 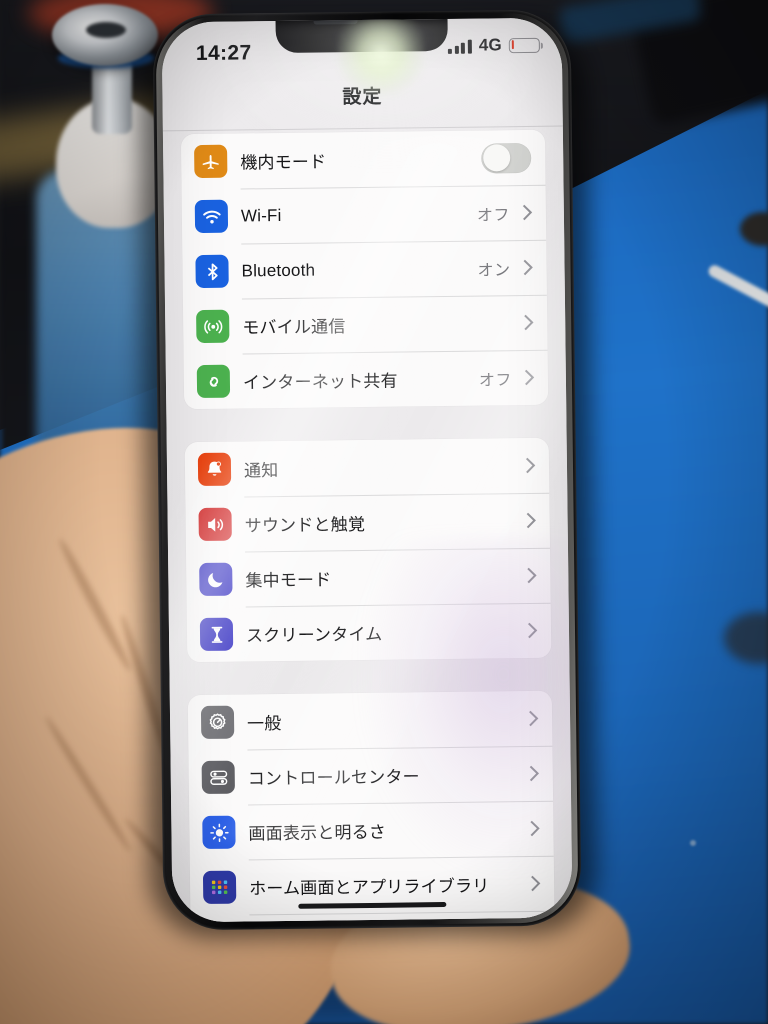 I want to click on hourglass-icon, so click(x=216, y=634).